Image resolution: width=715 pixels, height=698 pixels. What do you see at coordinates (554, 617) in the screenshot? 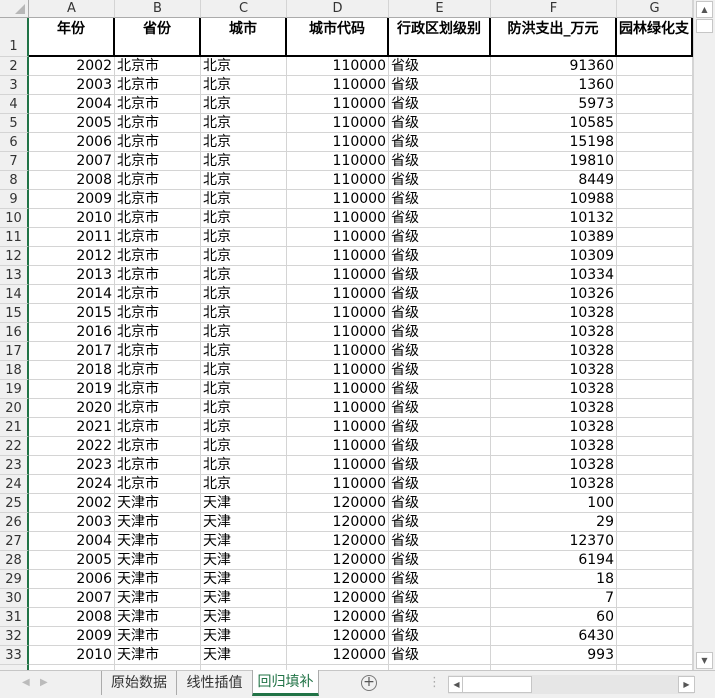
I see `cell: 60` at bounding box center [554, 617].